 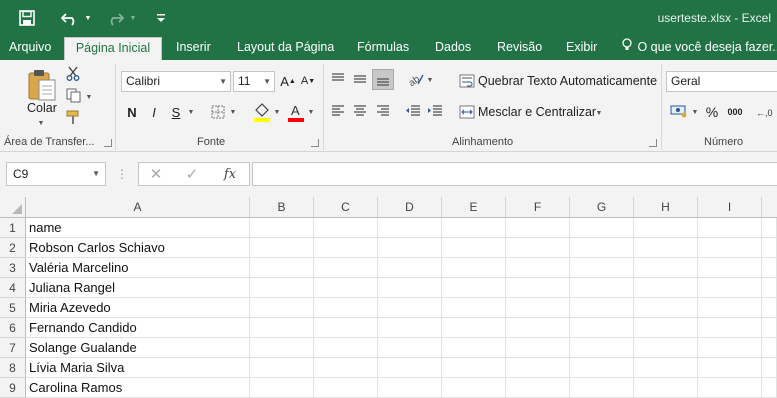 I want to click on redo-dropdown-icon: ▼, so click(x=133, y=18).